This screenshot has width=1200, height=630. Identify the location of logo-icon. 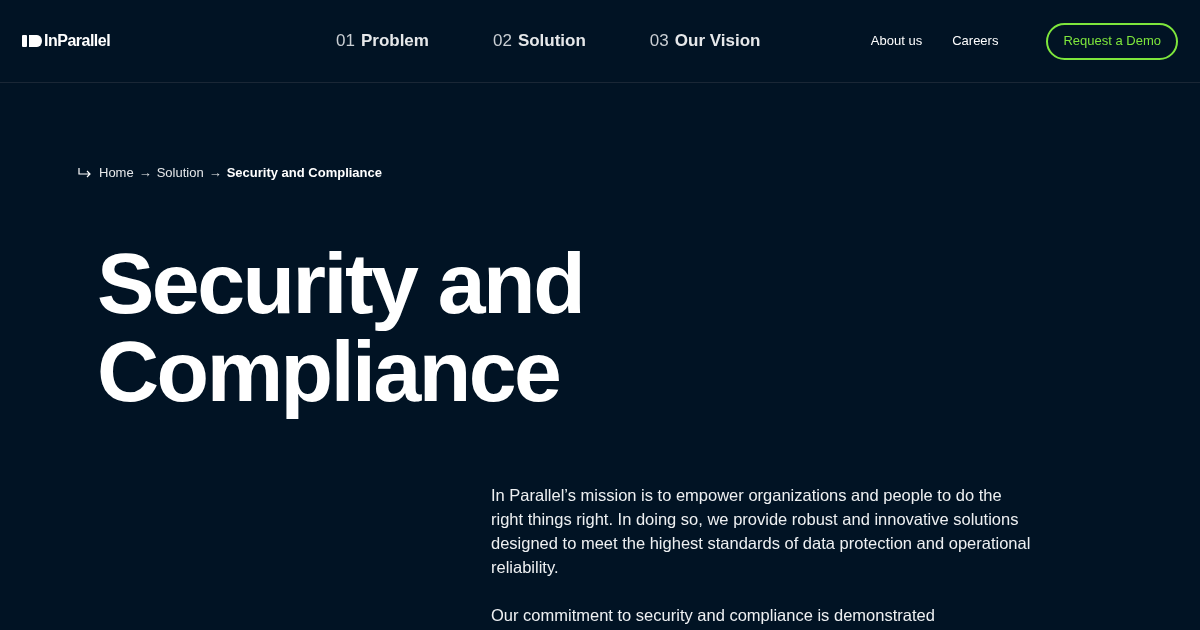
(32, 41).